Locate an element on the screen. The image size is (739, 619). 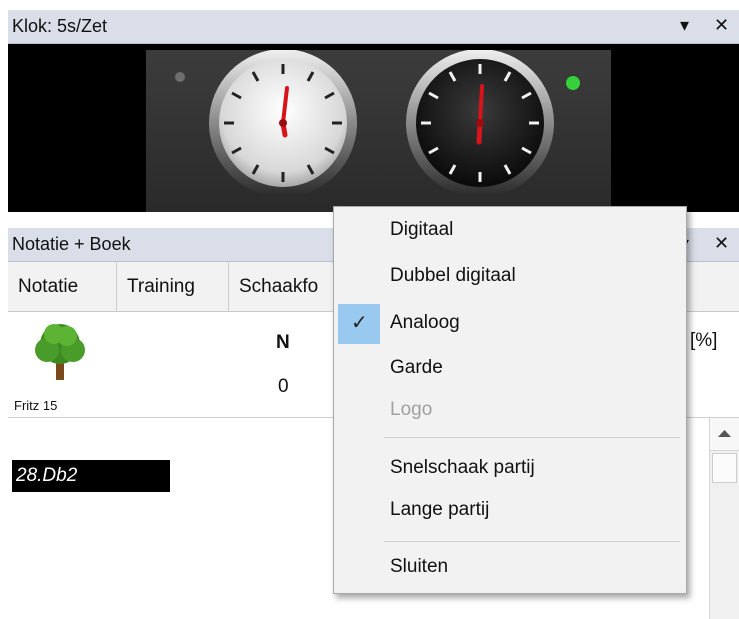
current-move: 28.Db2 is located at coordinates (91, 476).